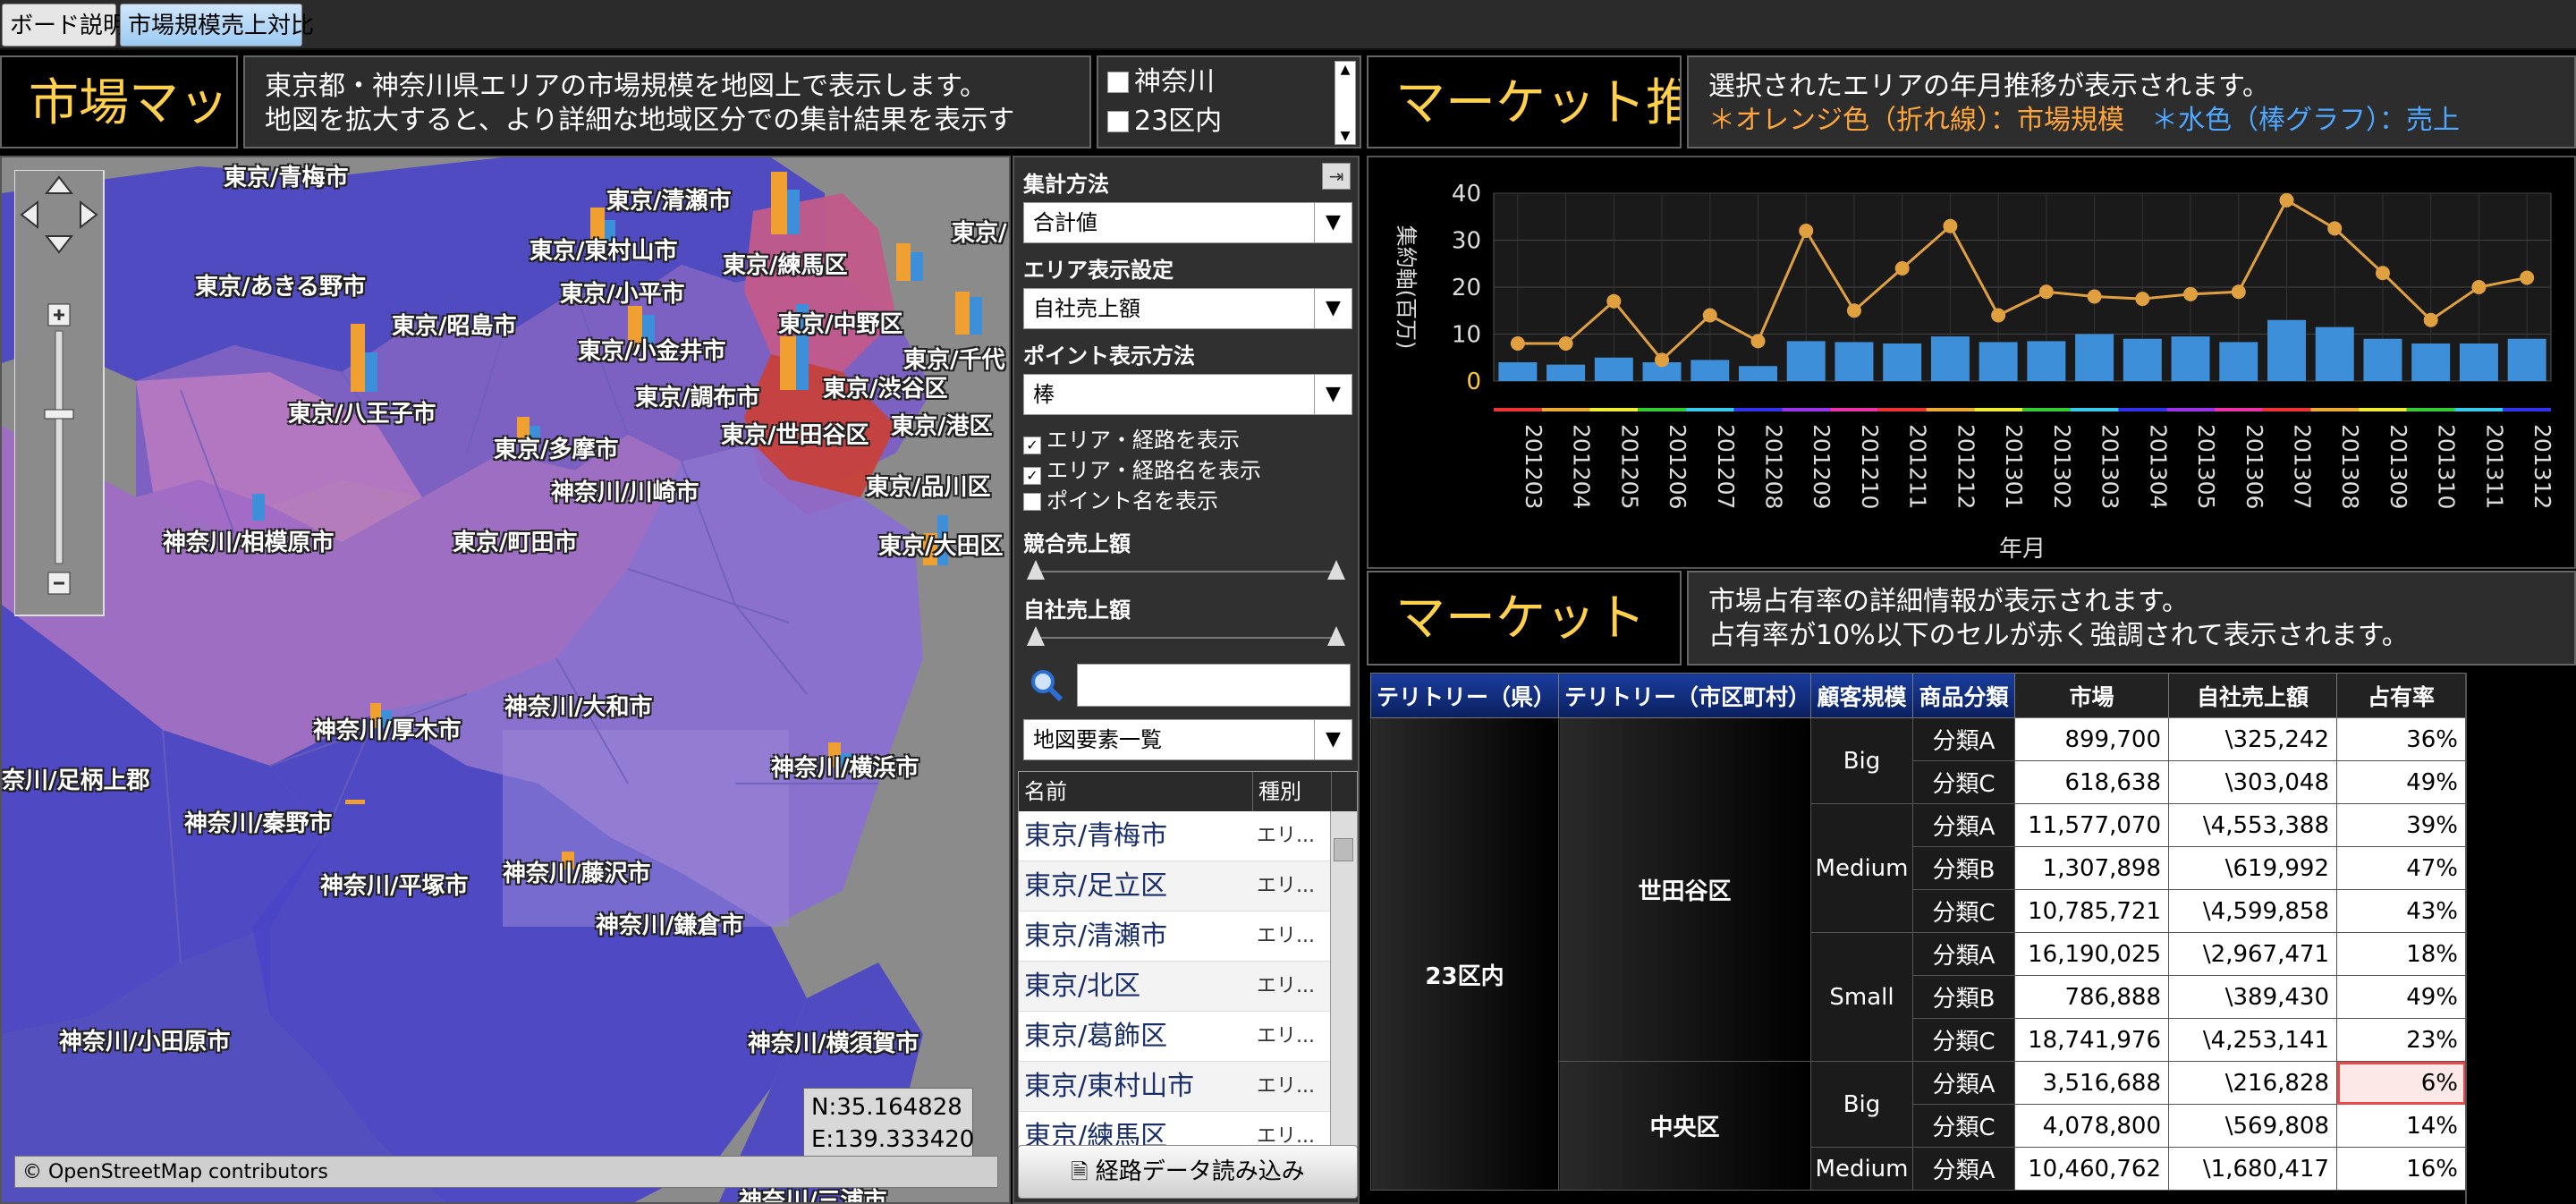  I want to click on map-elements-select: 地図要素一覧 ▼, so click(1187, 739).